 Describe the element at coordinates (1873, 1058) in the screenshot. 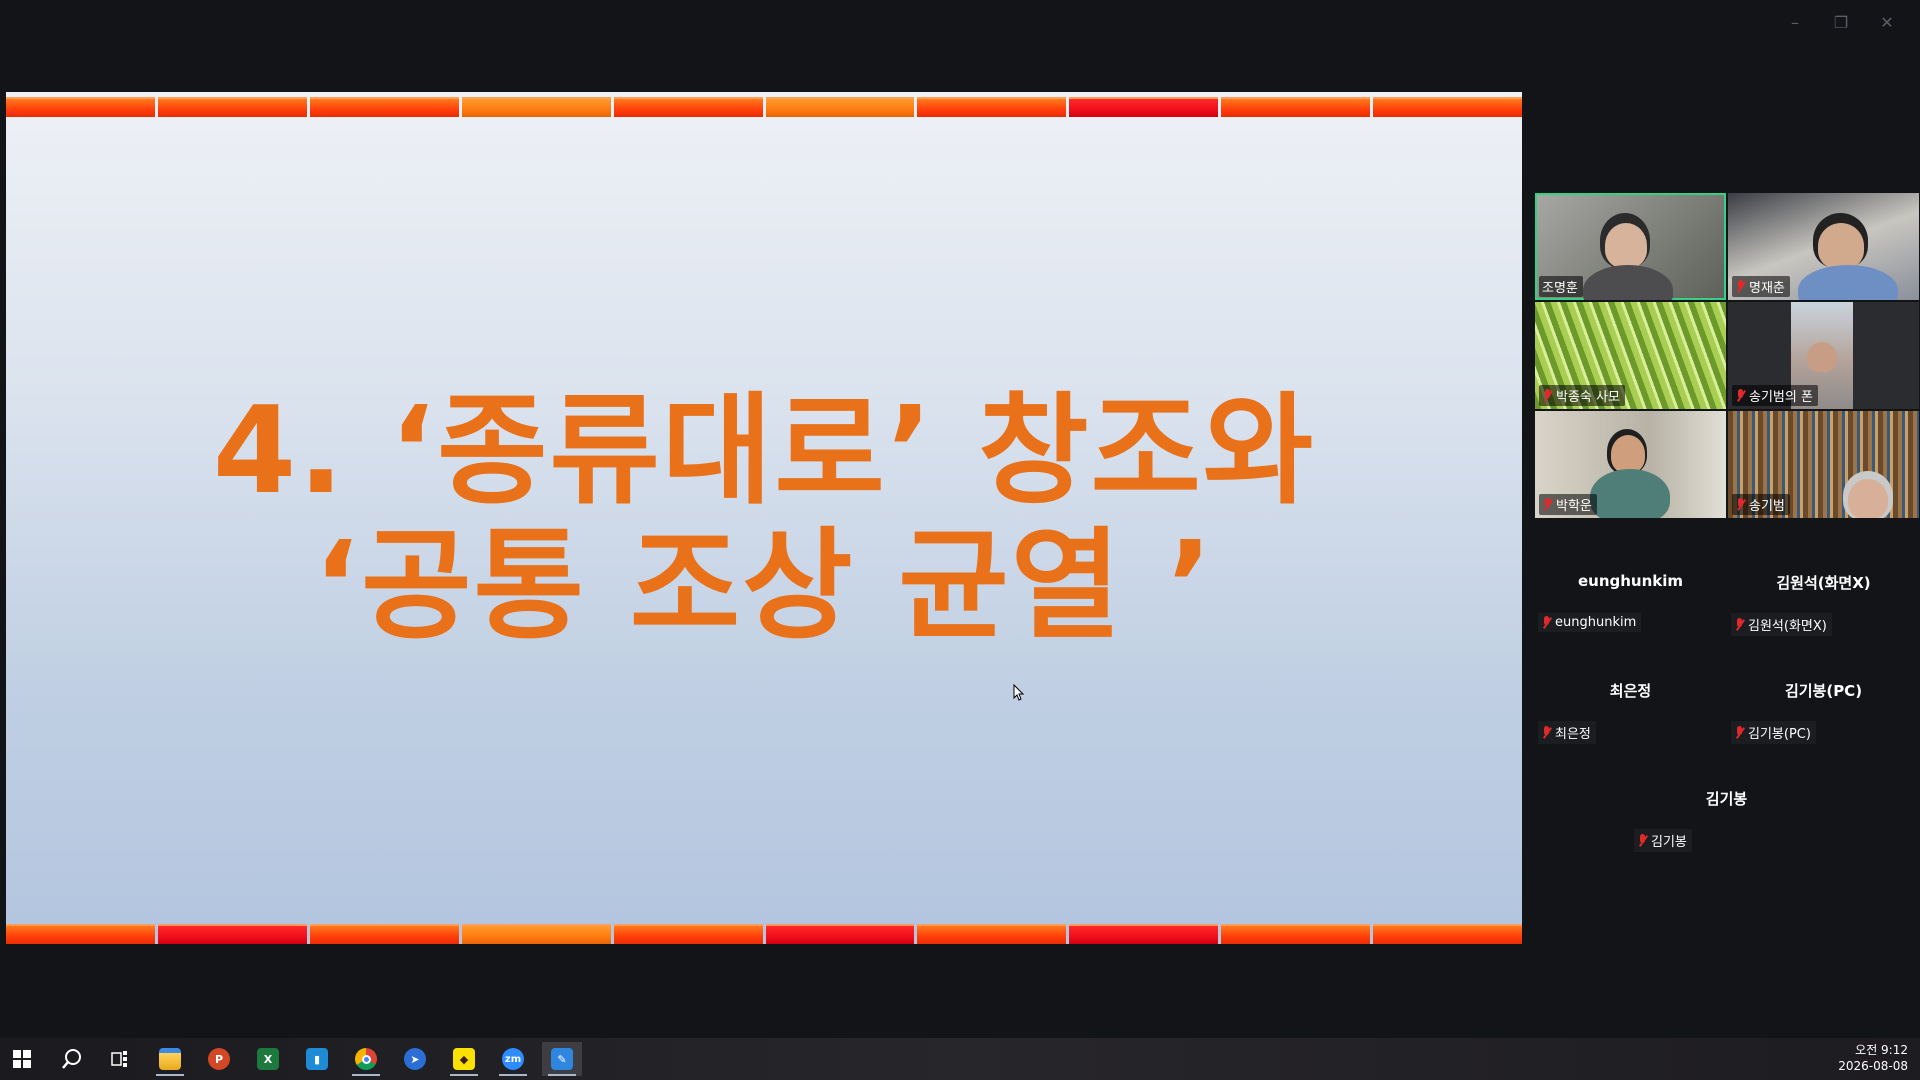

I see `taskbar-clock: 오전 9:12 2026-08-08` at that location.